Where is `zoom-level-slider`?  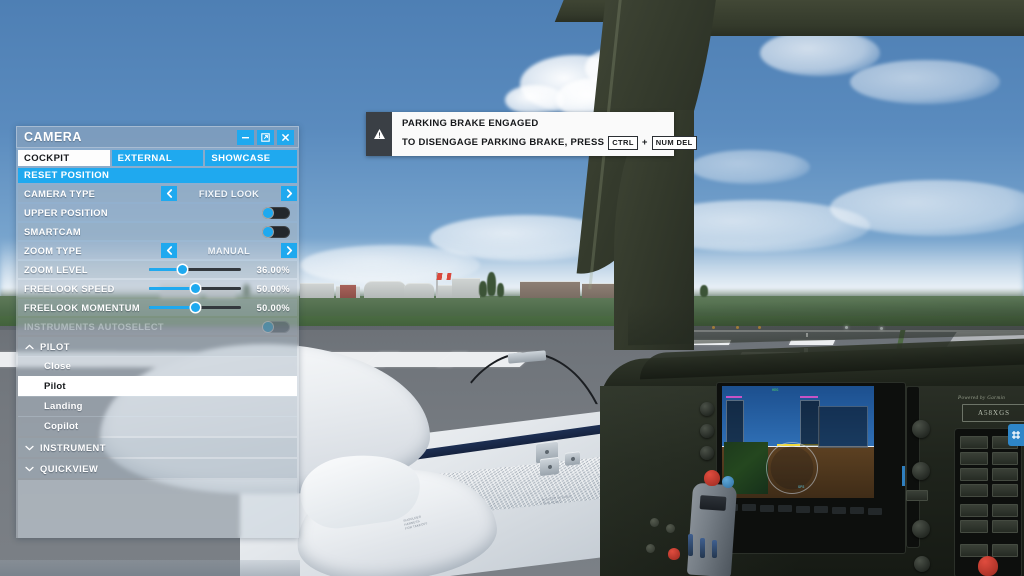 zoom-level-slider is located at coordinates (195, 269).